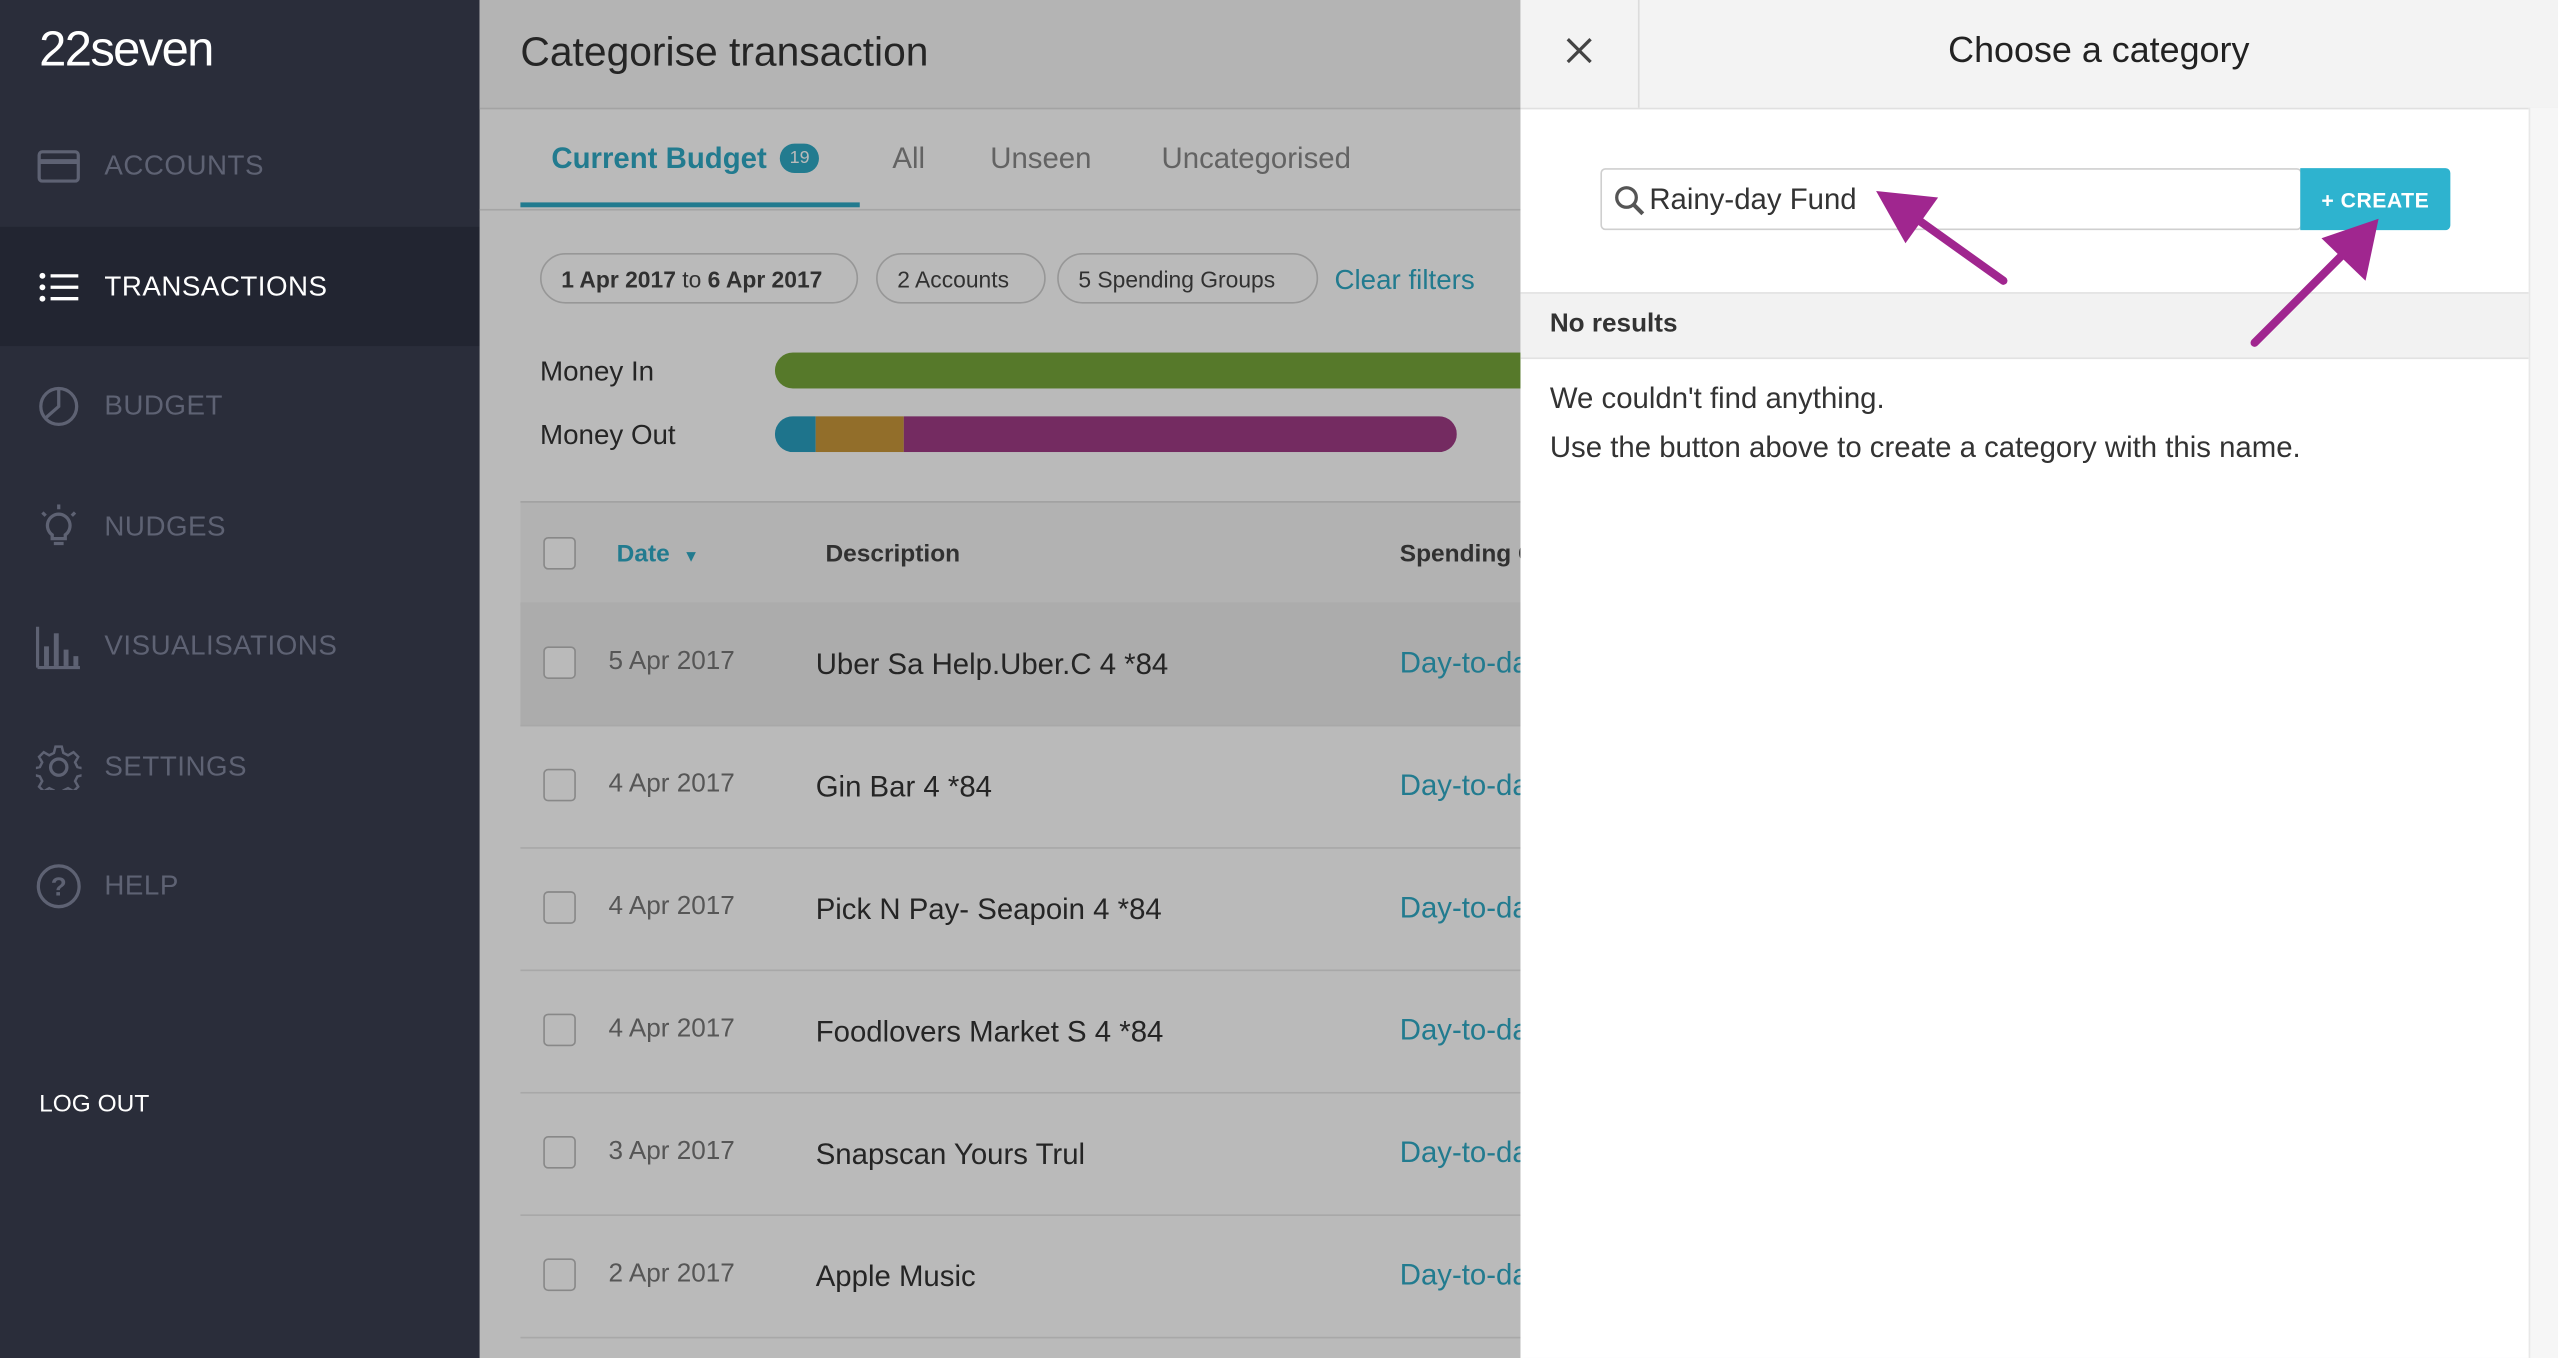 Image resolution: width=2558 pixels, height=1358 pixels. What do you see at coordinates (240, 885) in the screenshot?
I see `sidebar-item-help: ? HELP` at bounding box center [240, 885].